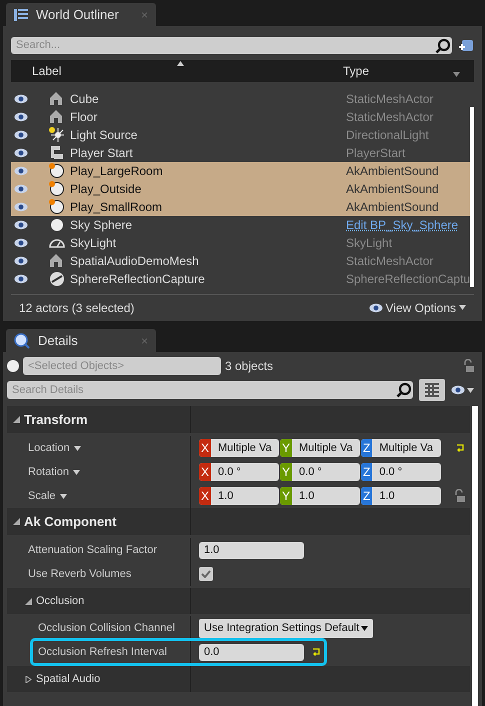  What do you see at coordinates (402, 225) in the screenshot?
I see `blueprint-link: Edit BP_Sky_Sphere` at bounding box center [402, 225].